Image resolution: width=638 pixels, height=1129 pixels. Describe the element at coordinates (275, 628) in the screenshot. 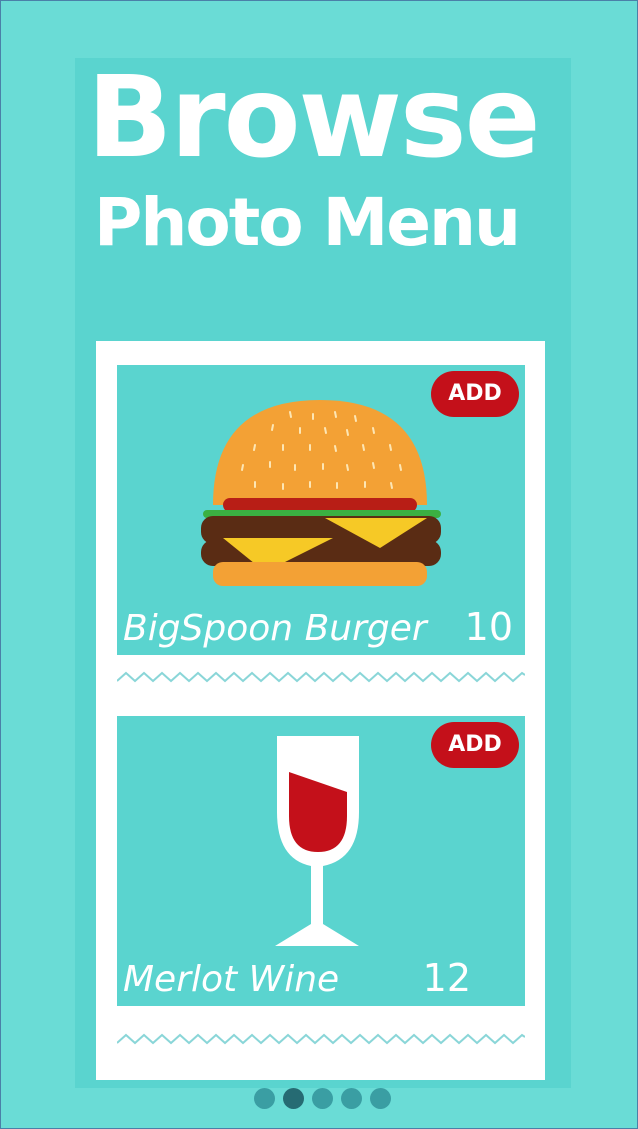

I see `item-name: BigSpoon Burger` at that location.